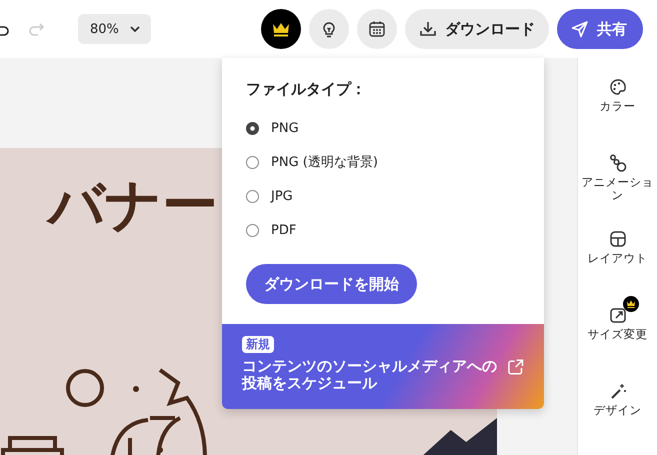  What do you see at coordinates (285, 128) in the screenshot?
I see `option-label: PNG` at bounding box center [285, 128].